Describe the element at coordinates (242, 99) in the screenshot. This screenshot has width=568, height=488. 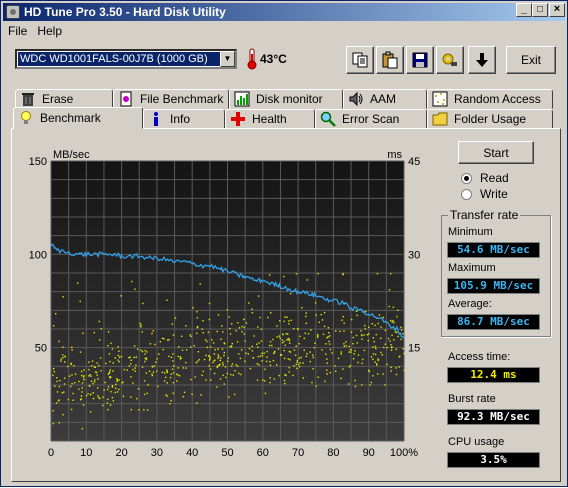
I see `disk-monitor-icon` at that location.